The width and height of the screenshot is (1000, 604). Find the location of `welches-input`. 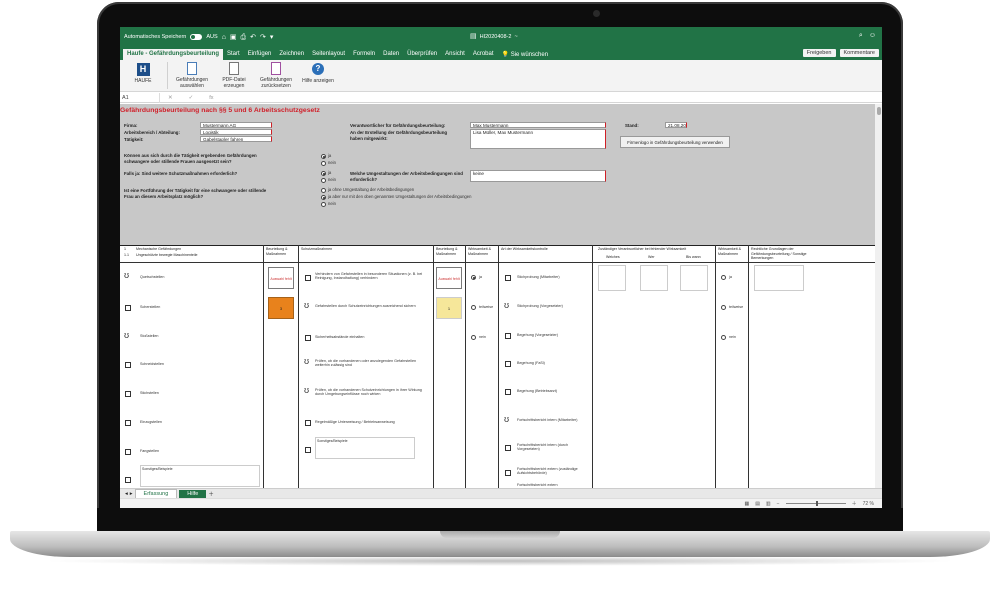

welches-input is located at coordinates (612, 278).